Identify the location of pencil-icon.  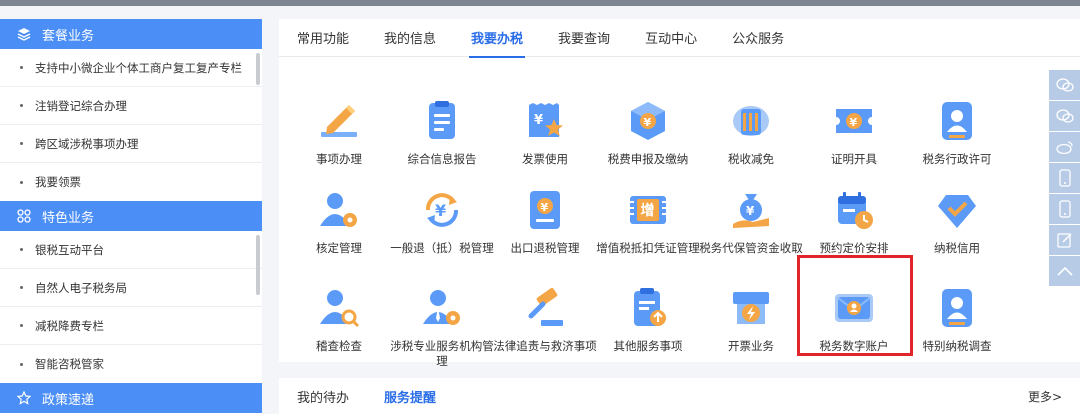
(339, 121).